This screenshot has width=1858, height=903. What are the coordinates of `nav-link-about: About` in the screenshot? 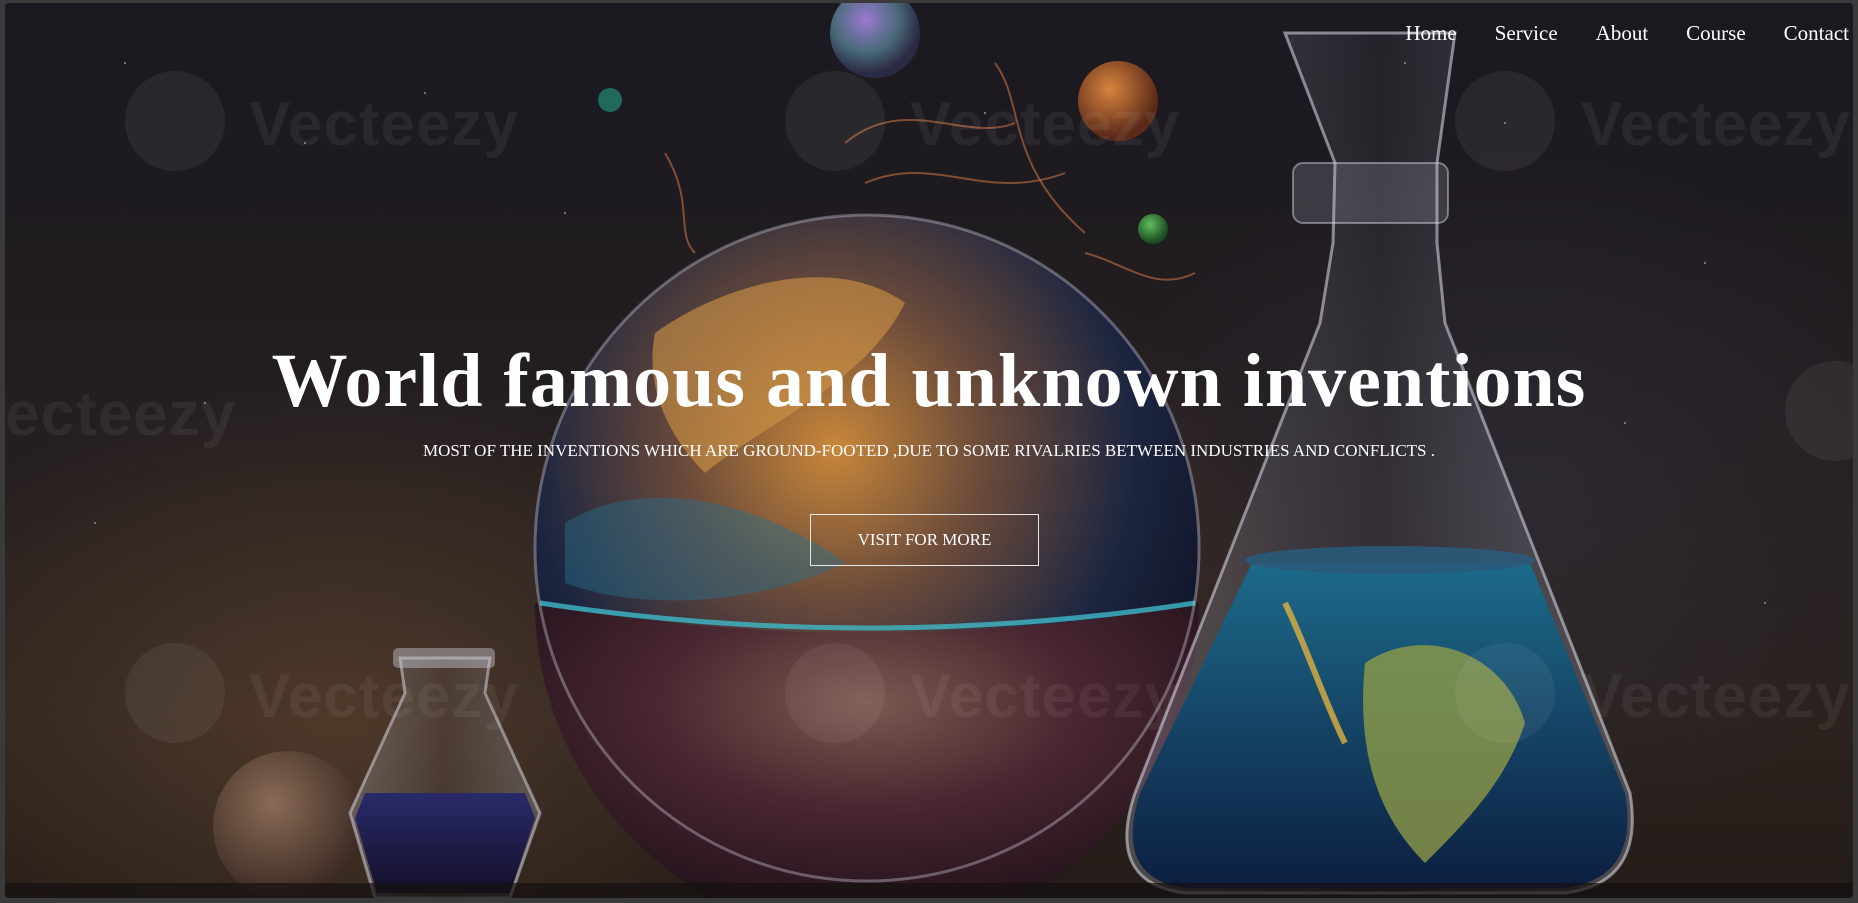 It's located at (1603, 33).